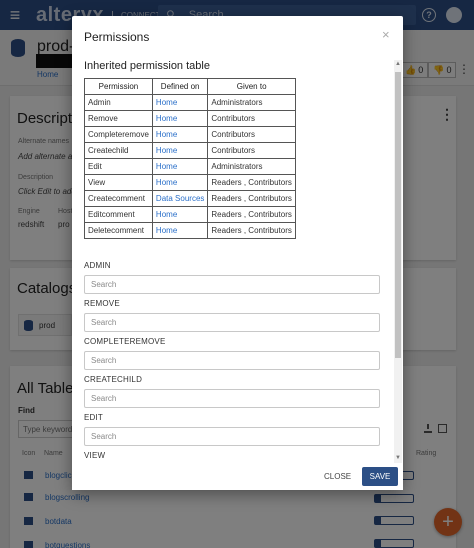 This screenshot has height=548, width=474. I want to click on table-row: Editcomment Home Readers , Contributors, so click(190, 214).